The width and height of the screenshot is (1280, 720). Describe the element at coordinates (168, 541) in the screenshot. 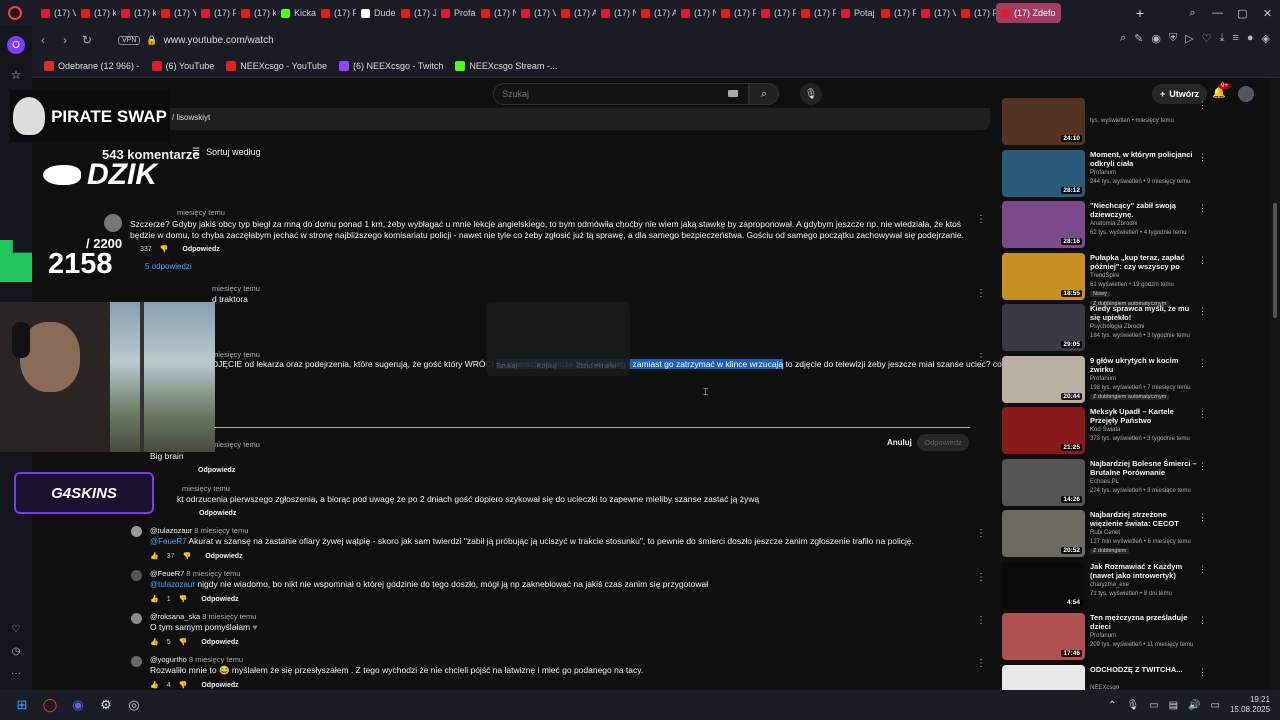

I see `mention-link: @FeueR7` at that location.